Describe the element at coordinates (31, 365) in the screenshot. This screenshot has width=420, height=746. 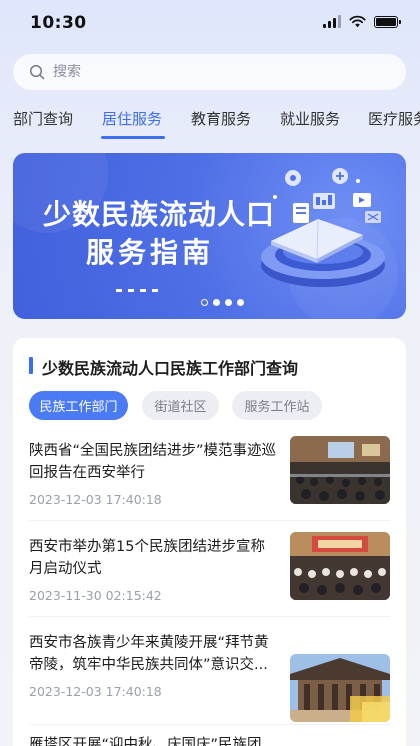
I see `section-title-marker` at that location.